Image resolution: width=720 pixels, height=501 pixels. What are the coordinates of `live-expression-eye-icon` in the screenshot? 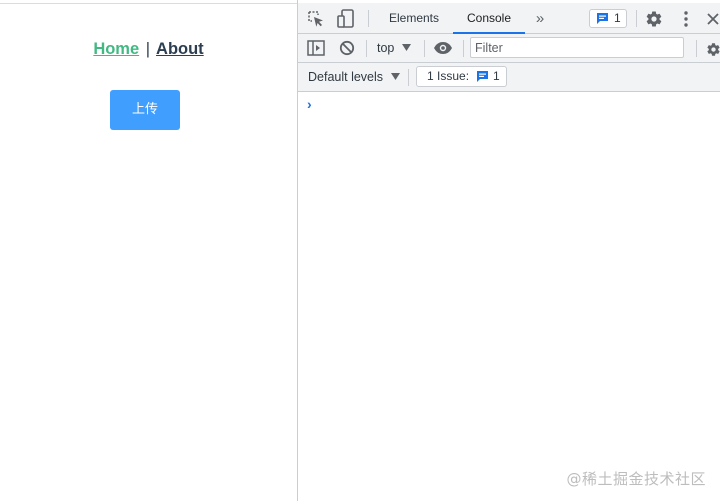 It's located at (443, 48).